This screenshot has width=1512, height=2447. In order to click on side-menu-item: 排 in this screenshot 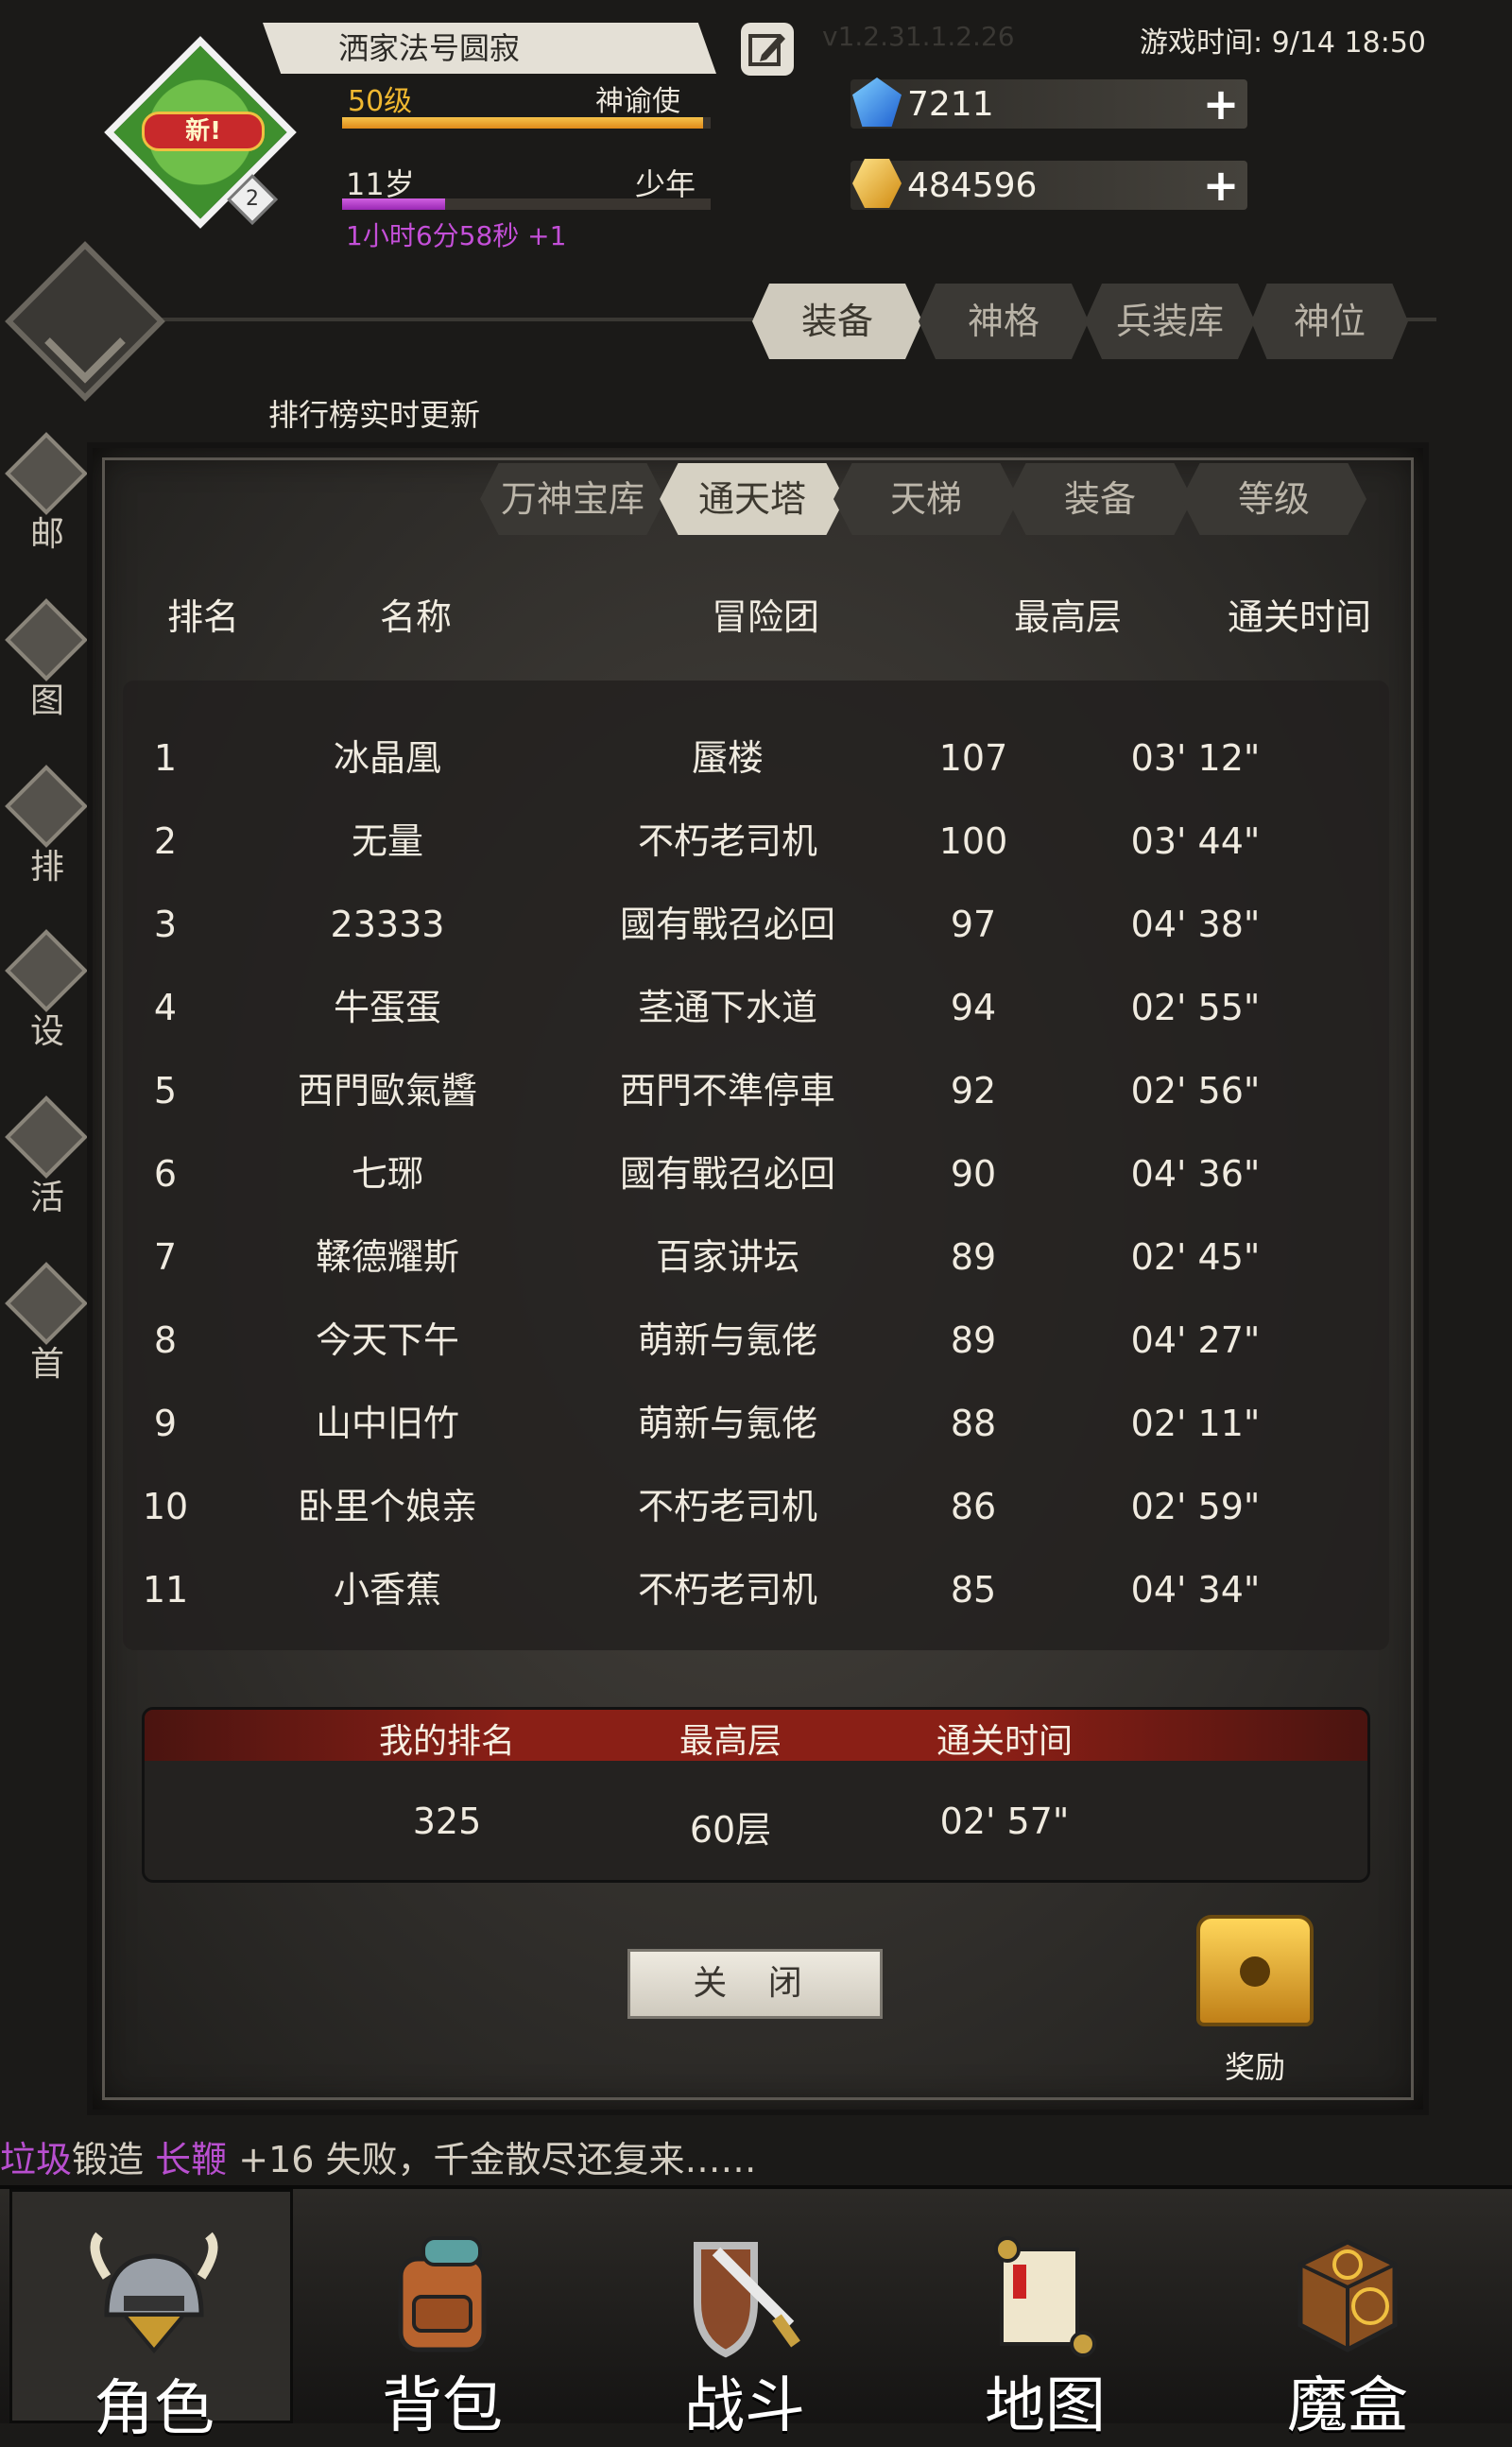, I will do `click(44, 826)`.